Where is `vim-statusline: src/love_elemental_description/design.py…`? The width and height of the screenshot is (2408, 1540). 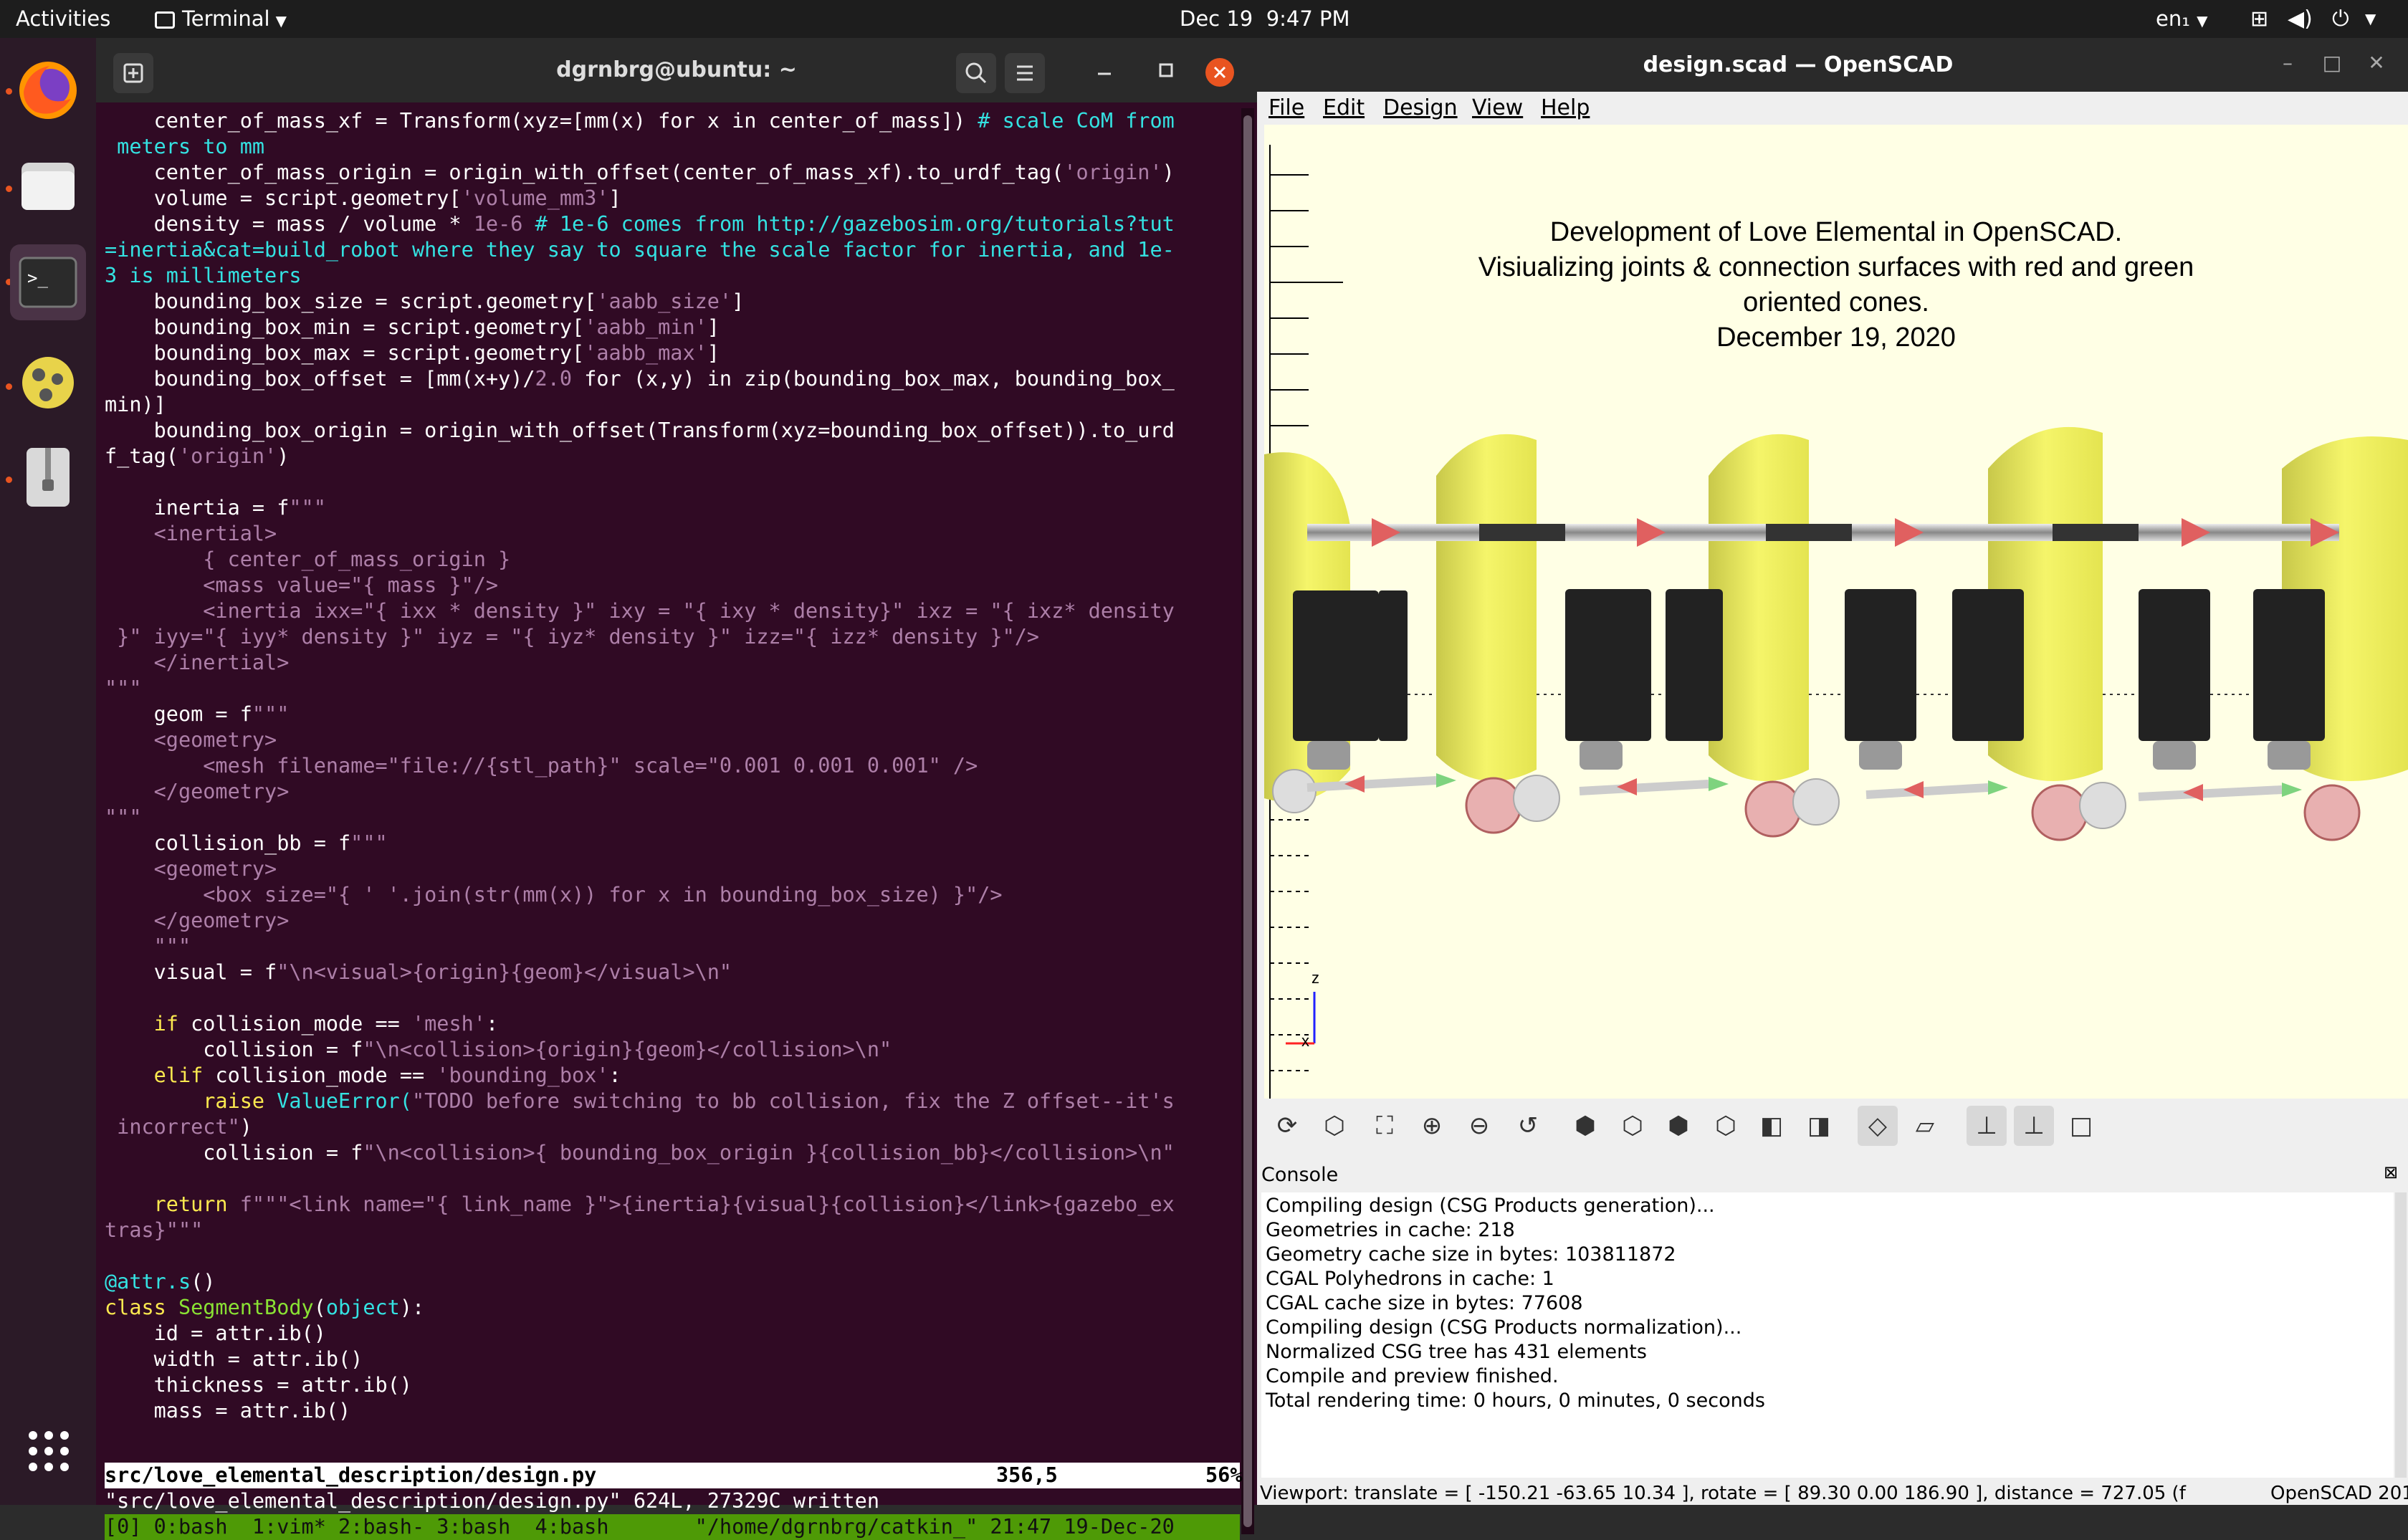 vim-statusline: src/love_elemental_description/design.py… is located at coordinates (673, 1475).